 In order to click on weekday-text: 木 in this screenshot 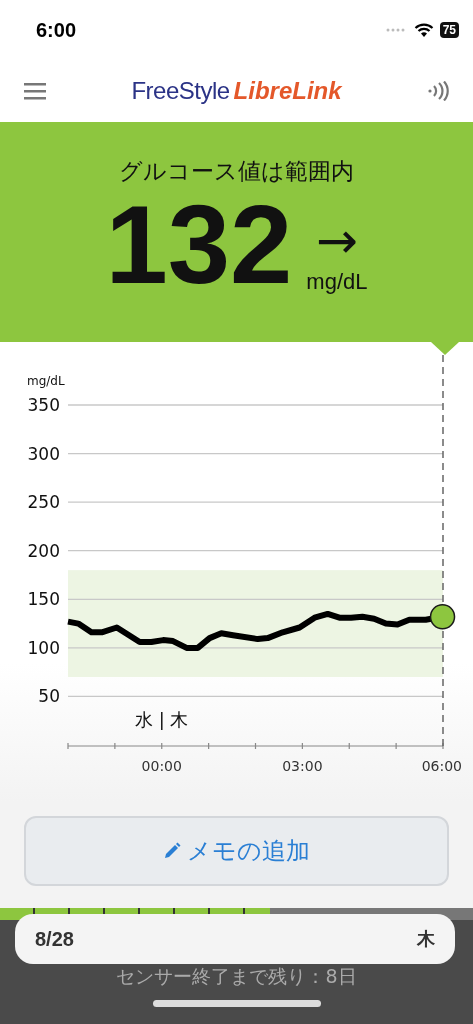, I will do `click(426, 939)`.